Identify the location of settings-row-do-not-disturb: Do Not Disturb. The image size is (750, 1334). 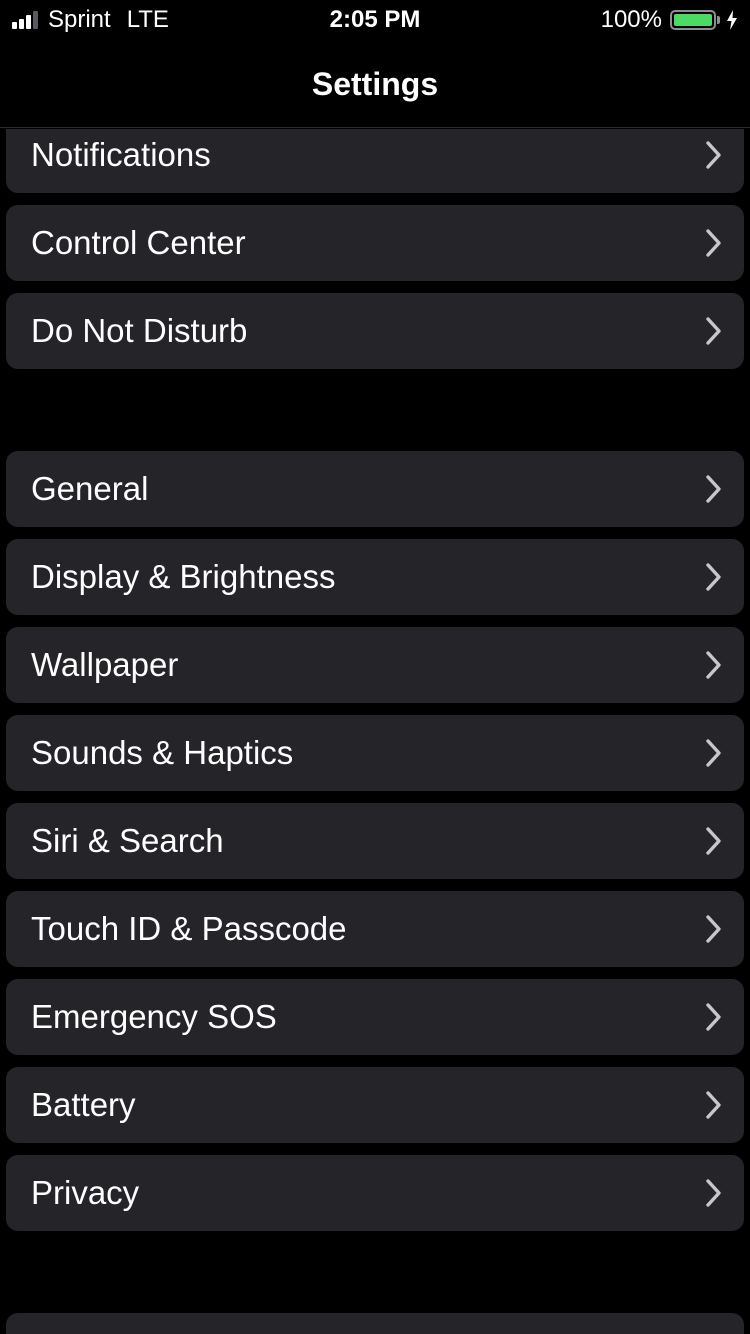
(375, 331).